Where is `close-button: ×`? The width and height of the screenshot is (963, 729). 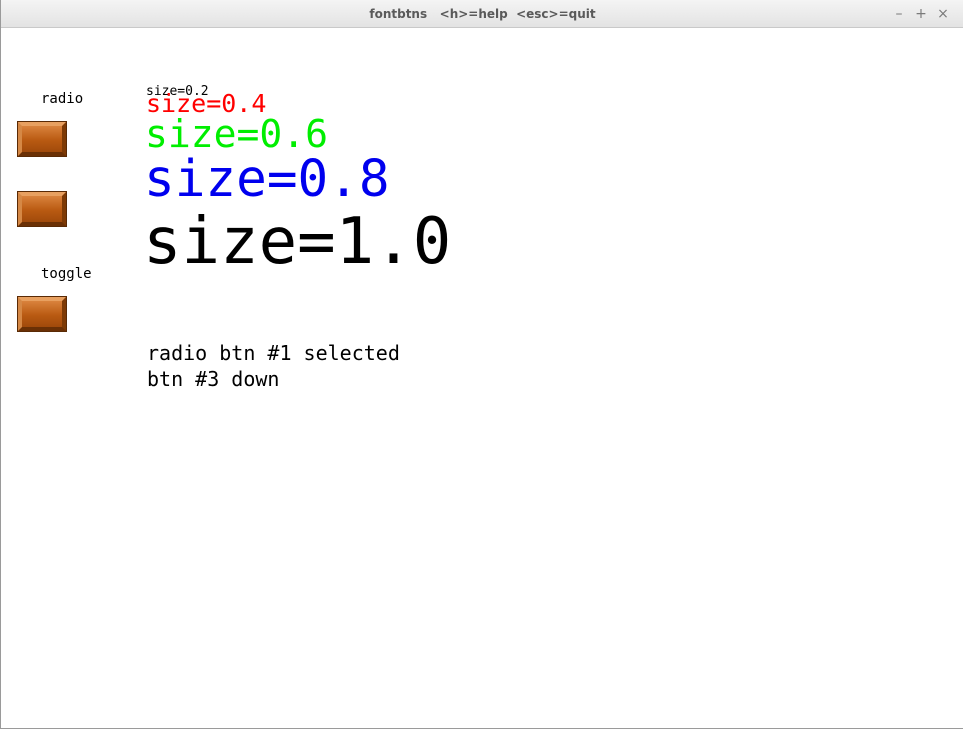 close-button: × is located at coordinates (943, 14).